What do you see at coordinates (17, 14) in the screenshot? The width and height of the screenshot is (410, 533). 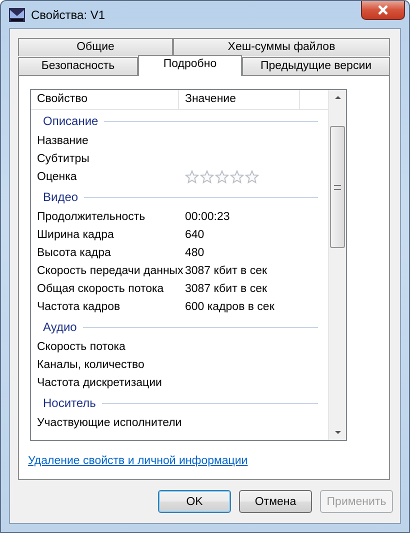 I see `video-icon` at bounding box center [17, 14].